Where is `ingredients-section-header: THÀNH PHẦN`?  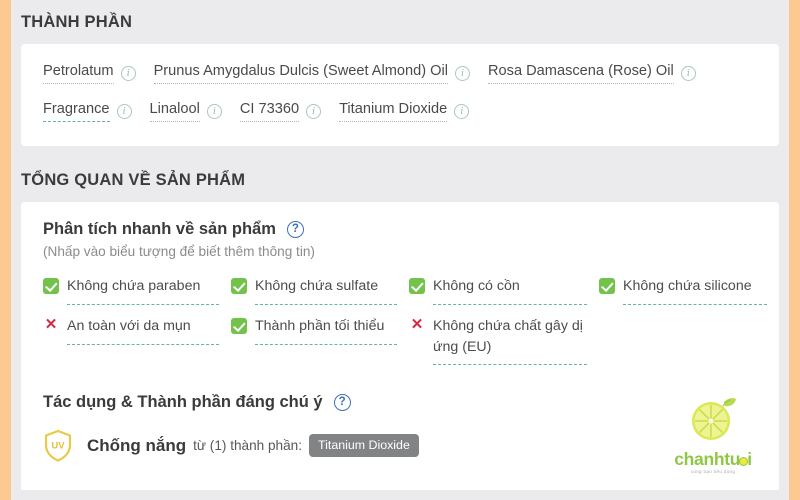
ingredients-section-header: THÀNH PHẦN is located at coordinates (400, 22).